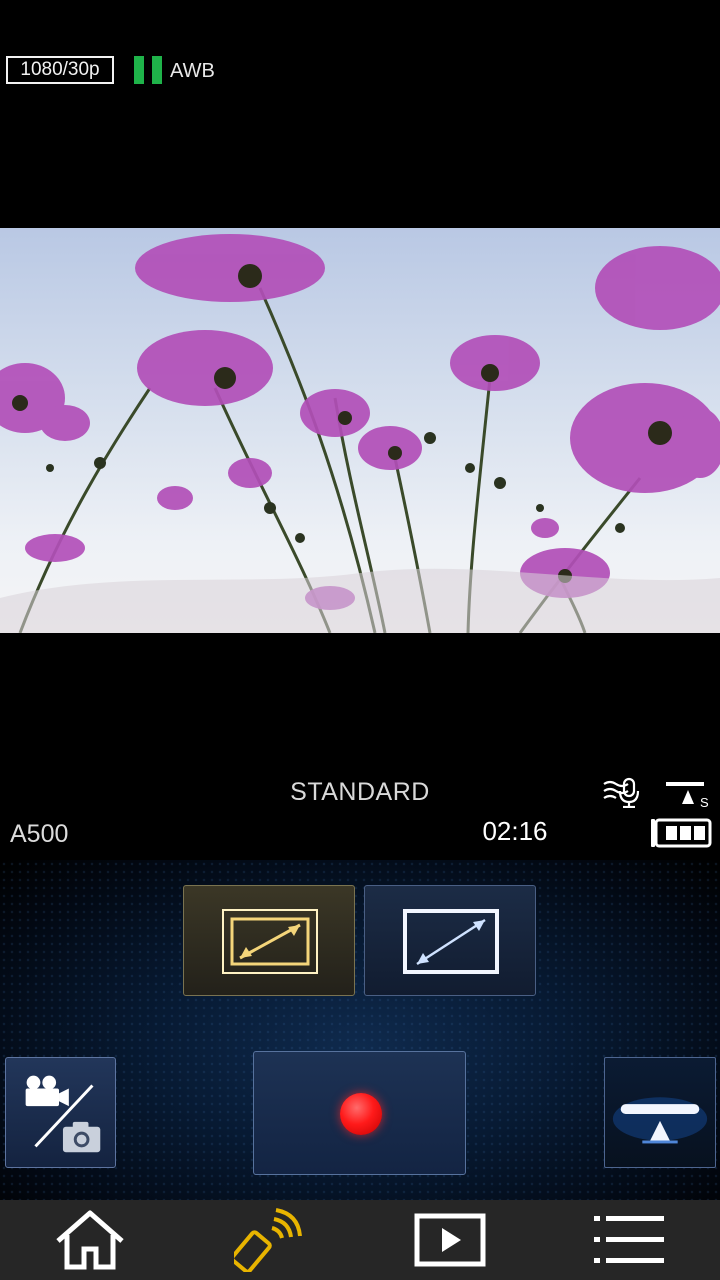 The height and width of the screenshot is (1280, 720). What do you see at coordinates (660, 1120) in the screenshot?
I see `zoom-lever-icon` at bounding box center [660, 1120].